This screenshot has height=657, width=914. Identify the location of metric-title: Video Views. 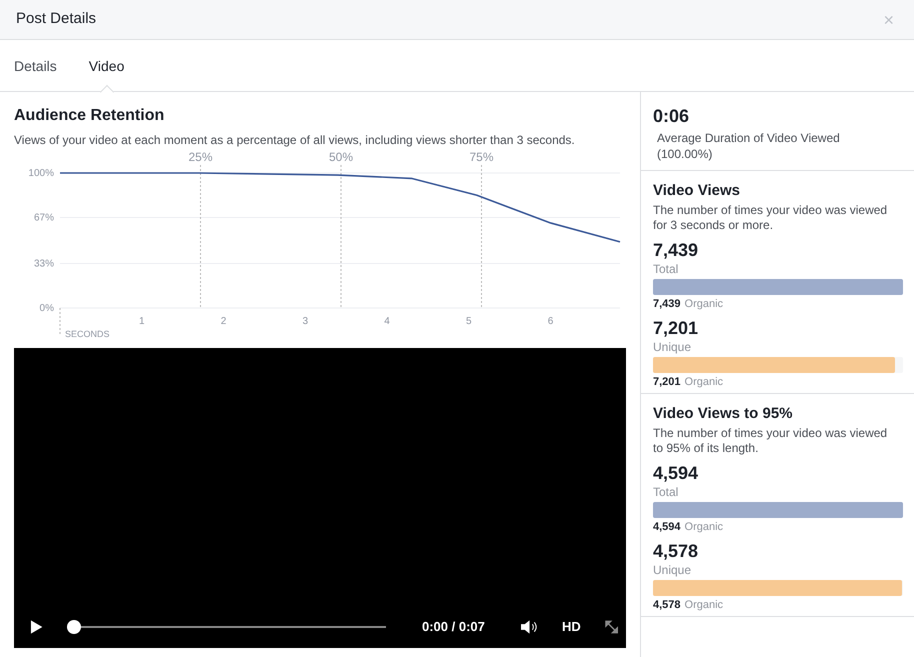
(697, 191).